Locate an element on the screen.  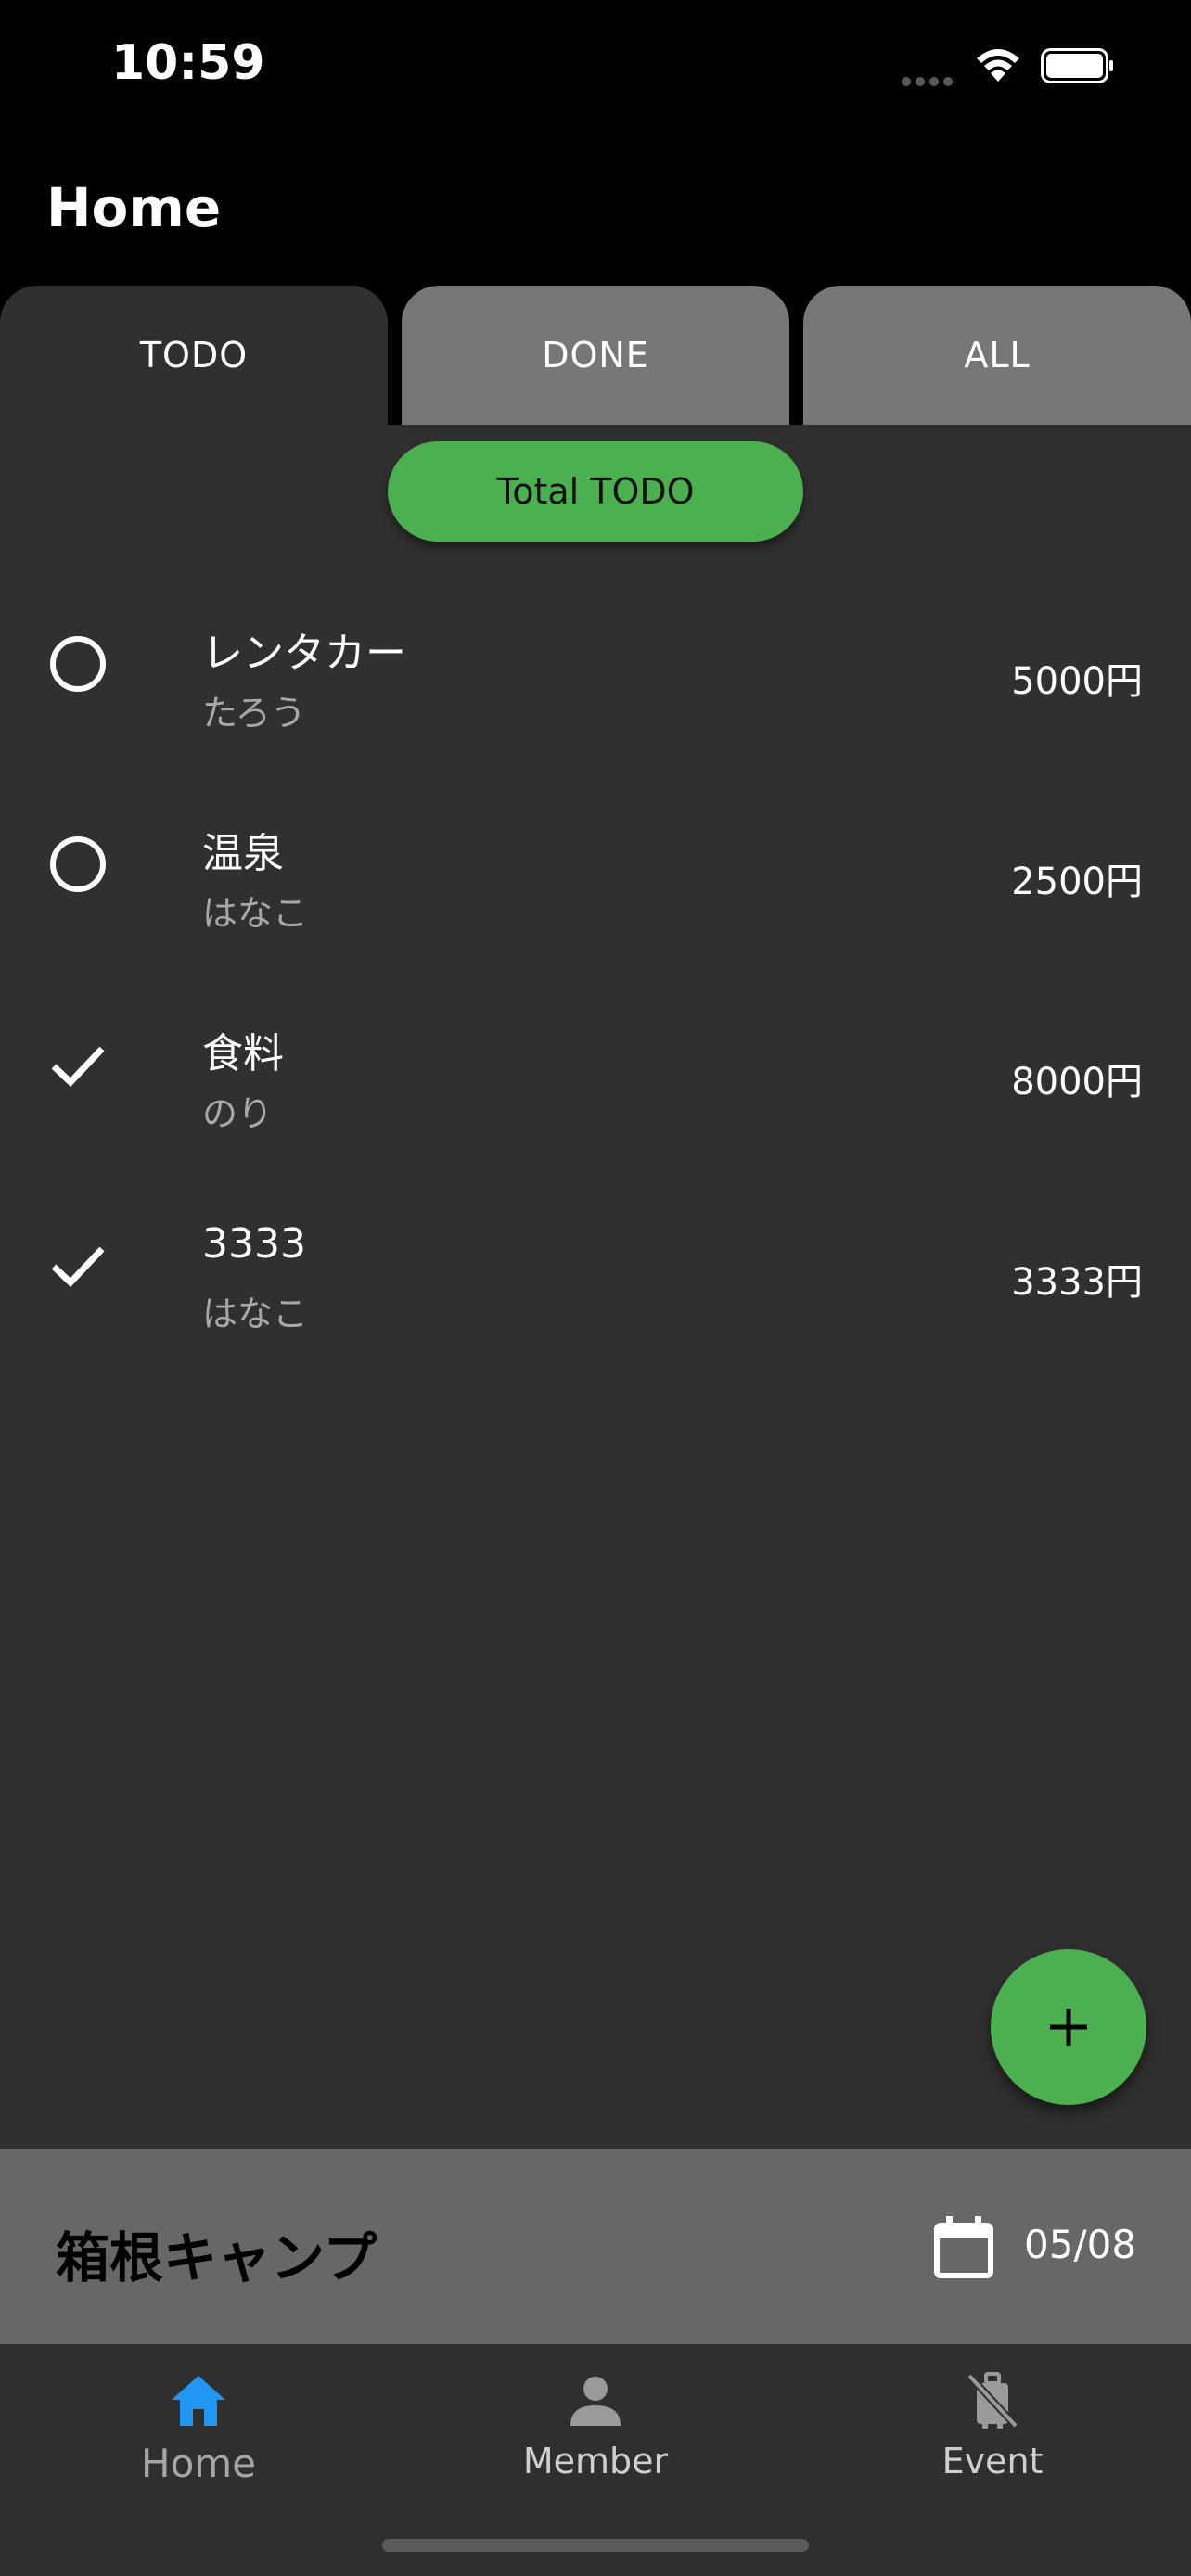
plus-icon is located at coordinates (1068, 2027).